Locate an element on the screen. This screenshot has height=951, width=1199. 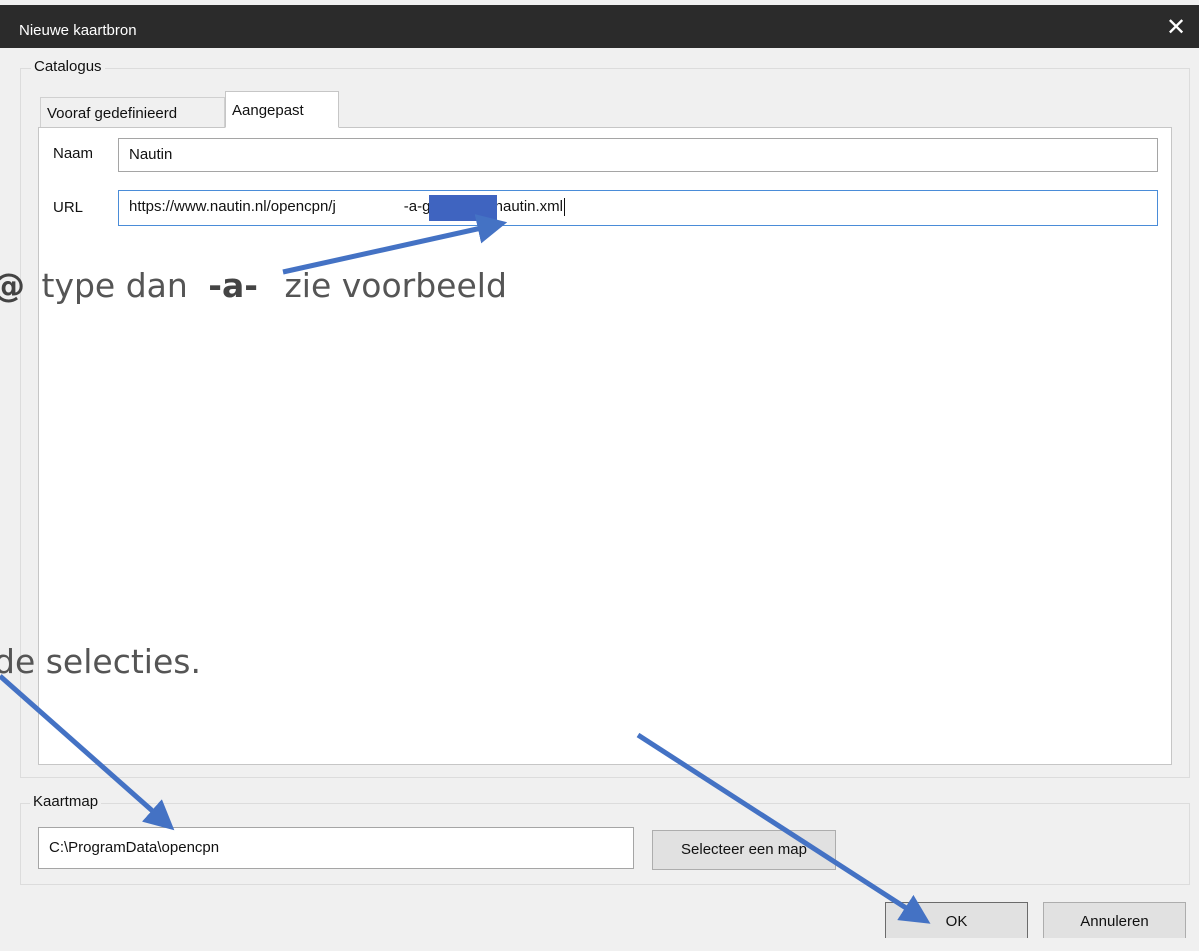
annotation-type-dan: type dan is located at coordinates (114, 285).